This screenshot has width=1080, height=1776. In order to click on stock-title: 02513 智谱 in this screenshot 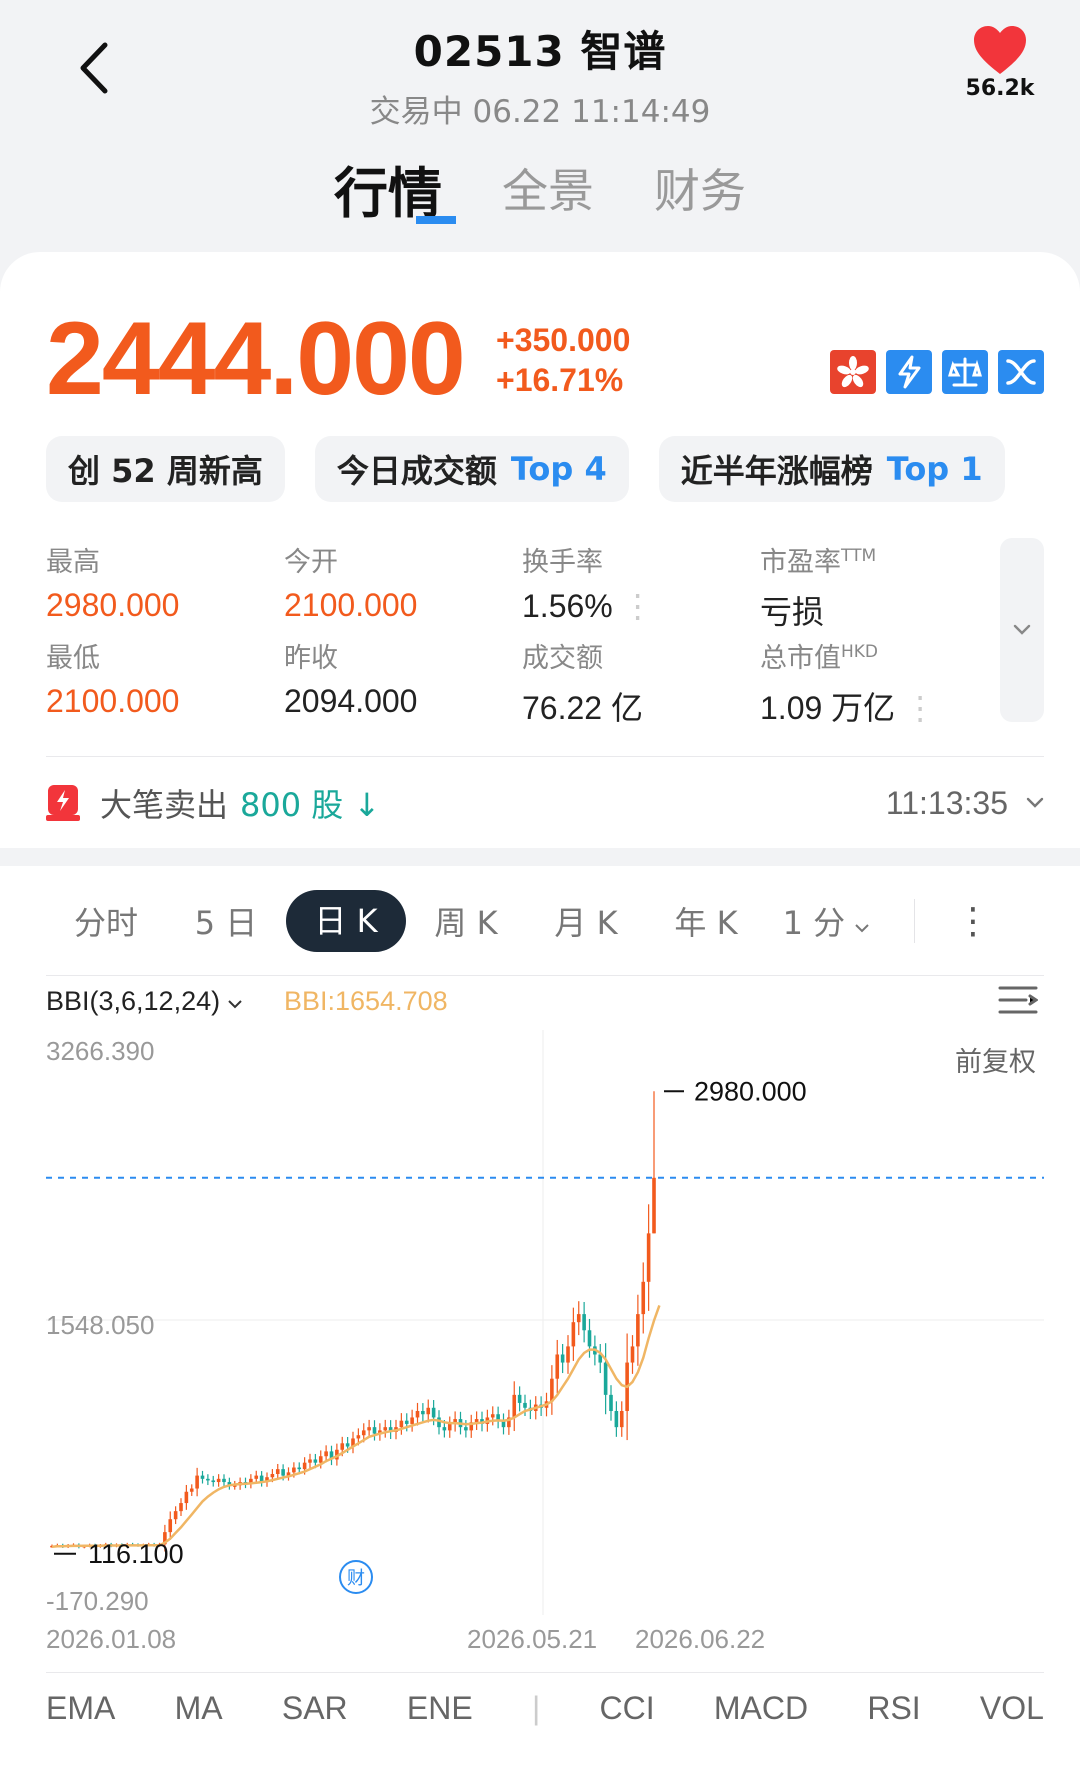, I will do `click(540, 51)`.